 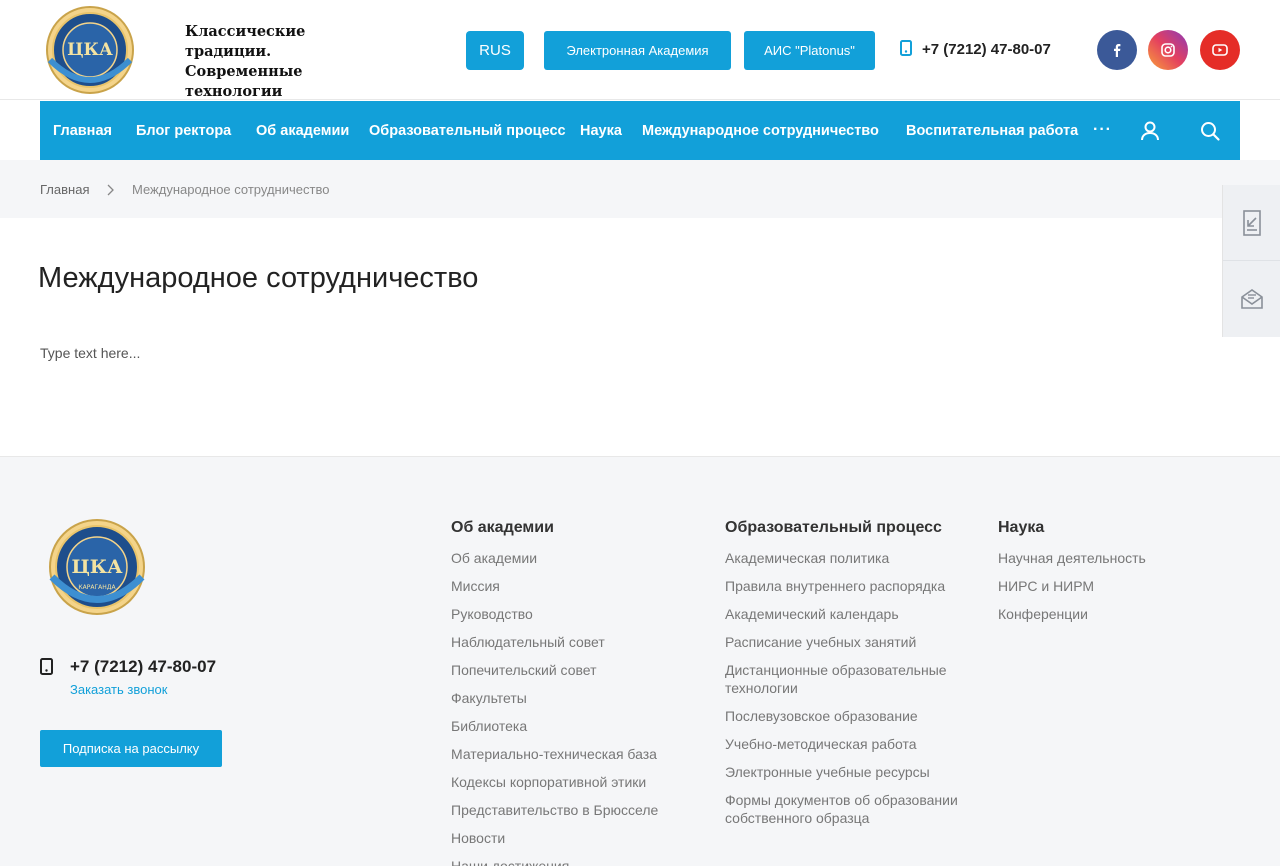 I want to click on side-tools-panel, so click(x=1251, y=261).